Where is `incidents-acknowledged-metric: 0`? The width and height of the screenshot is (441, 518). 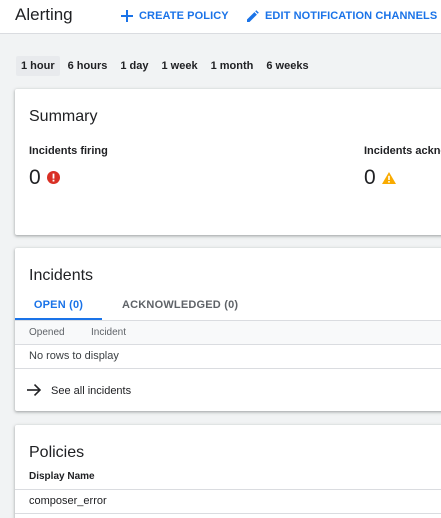 incidents-acknowledged-metric: 0 is located at coordinates (380, 178).